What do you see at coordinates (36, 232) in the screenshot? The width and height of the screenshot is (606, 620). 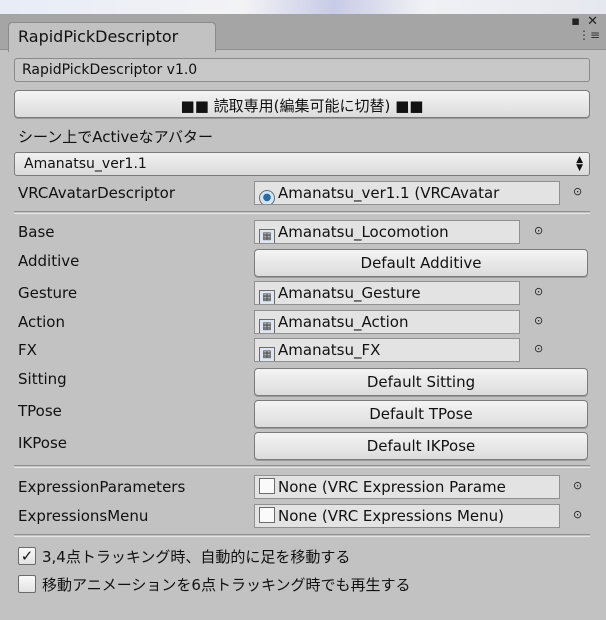 I see `base-label: Base` at bounding box center [36, 232].